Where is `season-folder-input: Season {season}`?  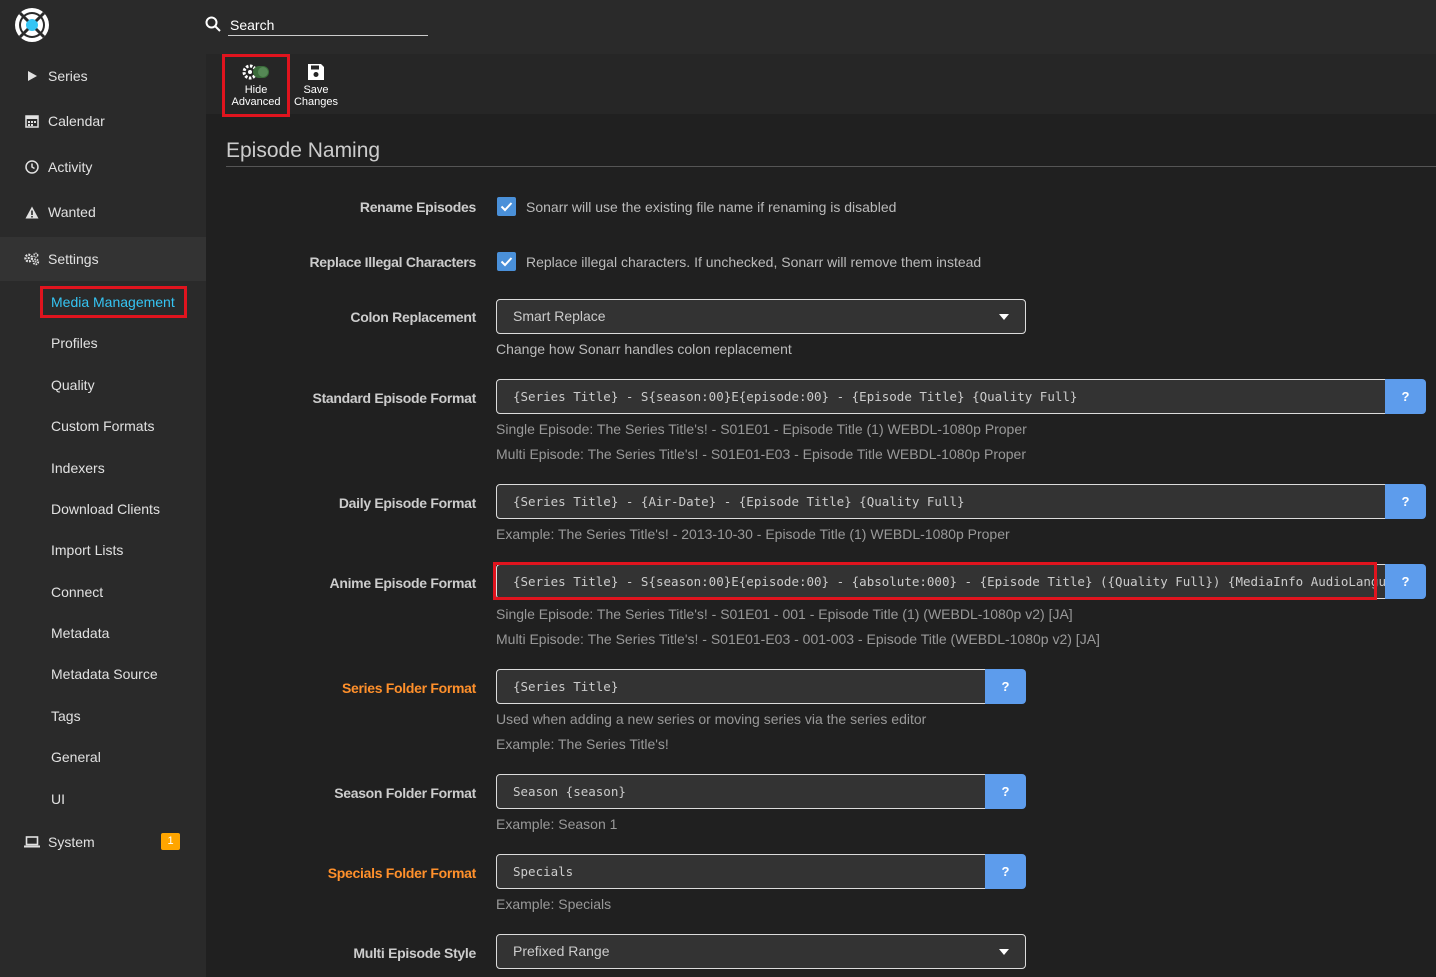 season-folder-input: Season {season} is located at coordinates (741, 791).